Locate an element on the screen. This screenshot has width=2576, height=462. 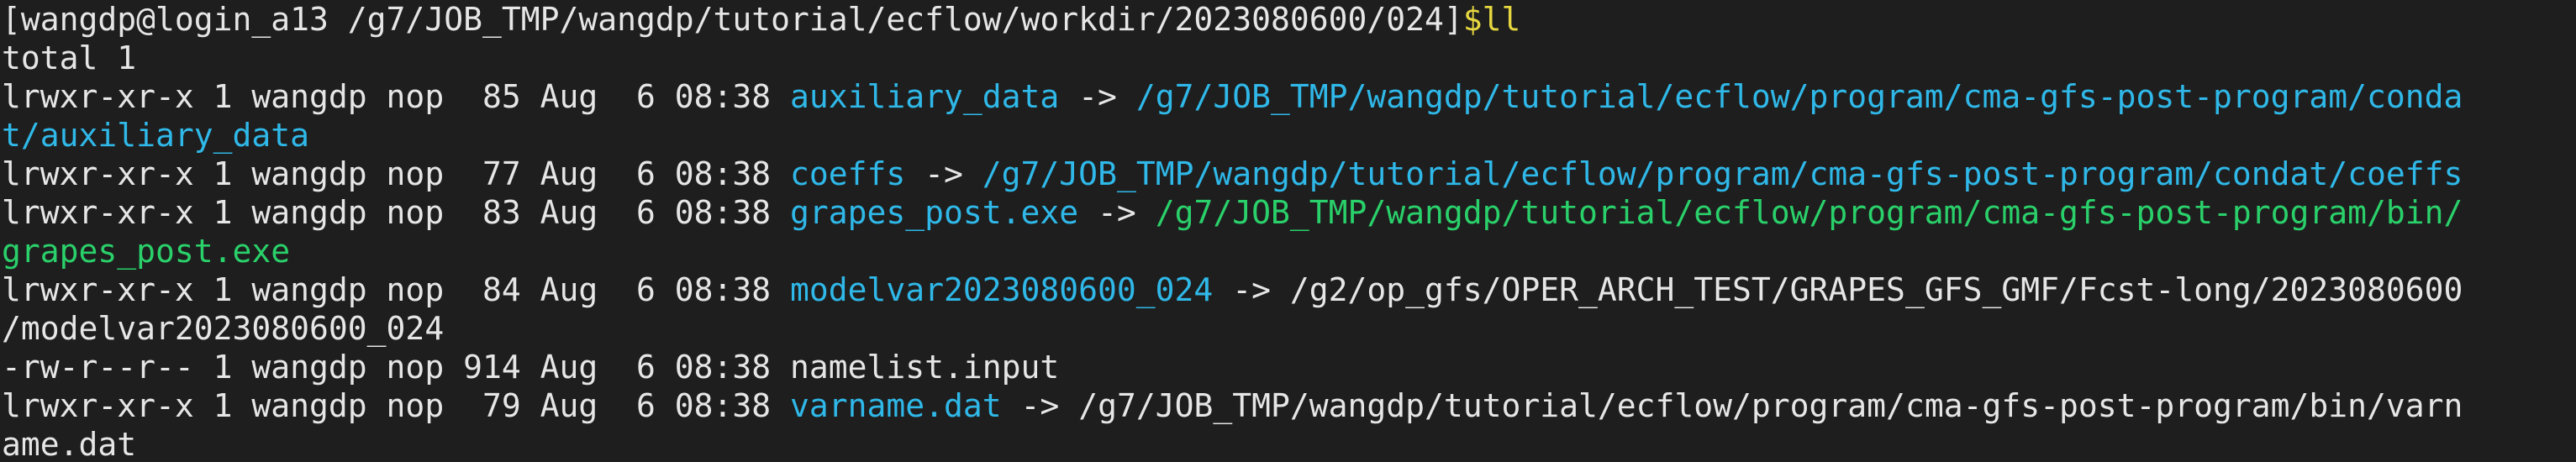
file-meta: lrwxr-xr-x 1 wangdp nop 77 Aug 6 08:38 is located at coordinates (396, 173).